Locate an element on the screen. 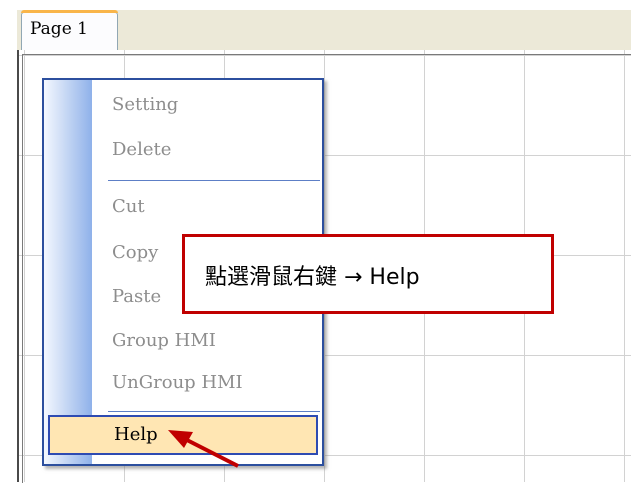 The image size is (631, 483). tab-label: Page 1 is located at coordinates (59, 29).